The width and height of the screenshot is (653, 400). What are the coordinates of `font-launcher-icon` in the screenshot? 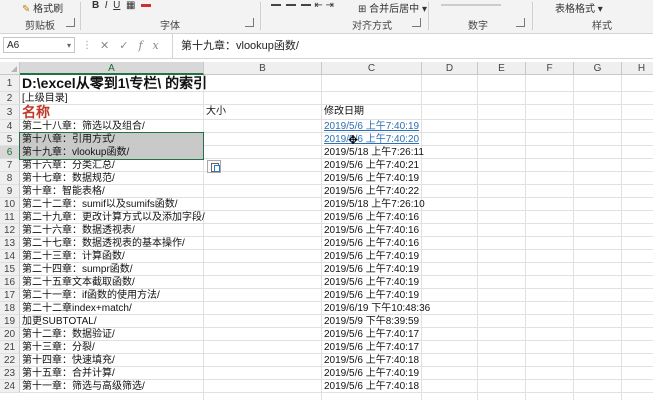 It's located at (249, 22).